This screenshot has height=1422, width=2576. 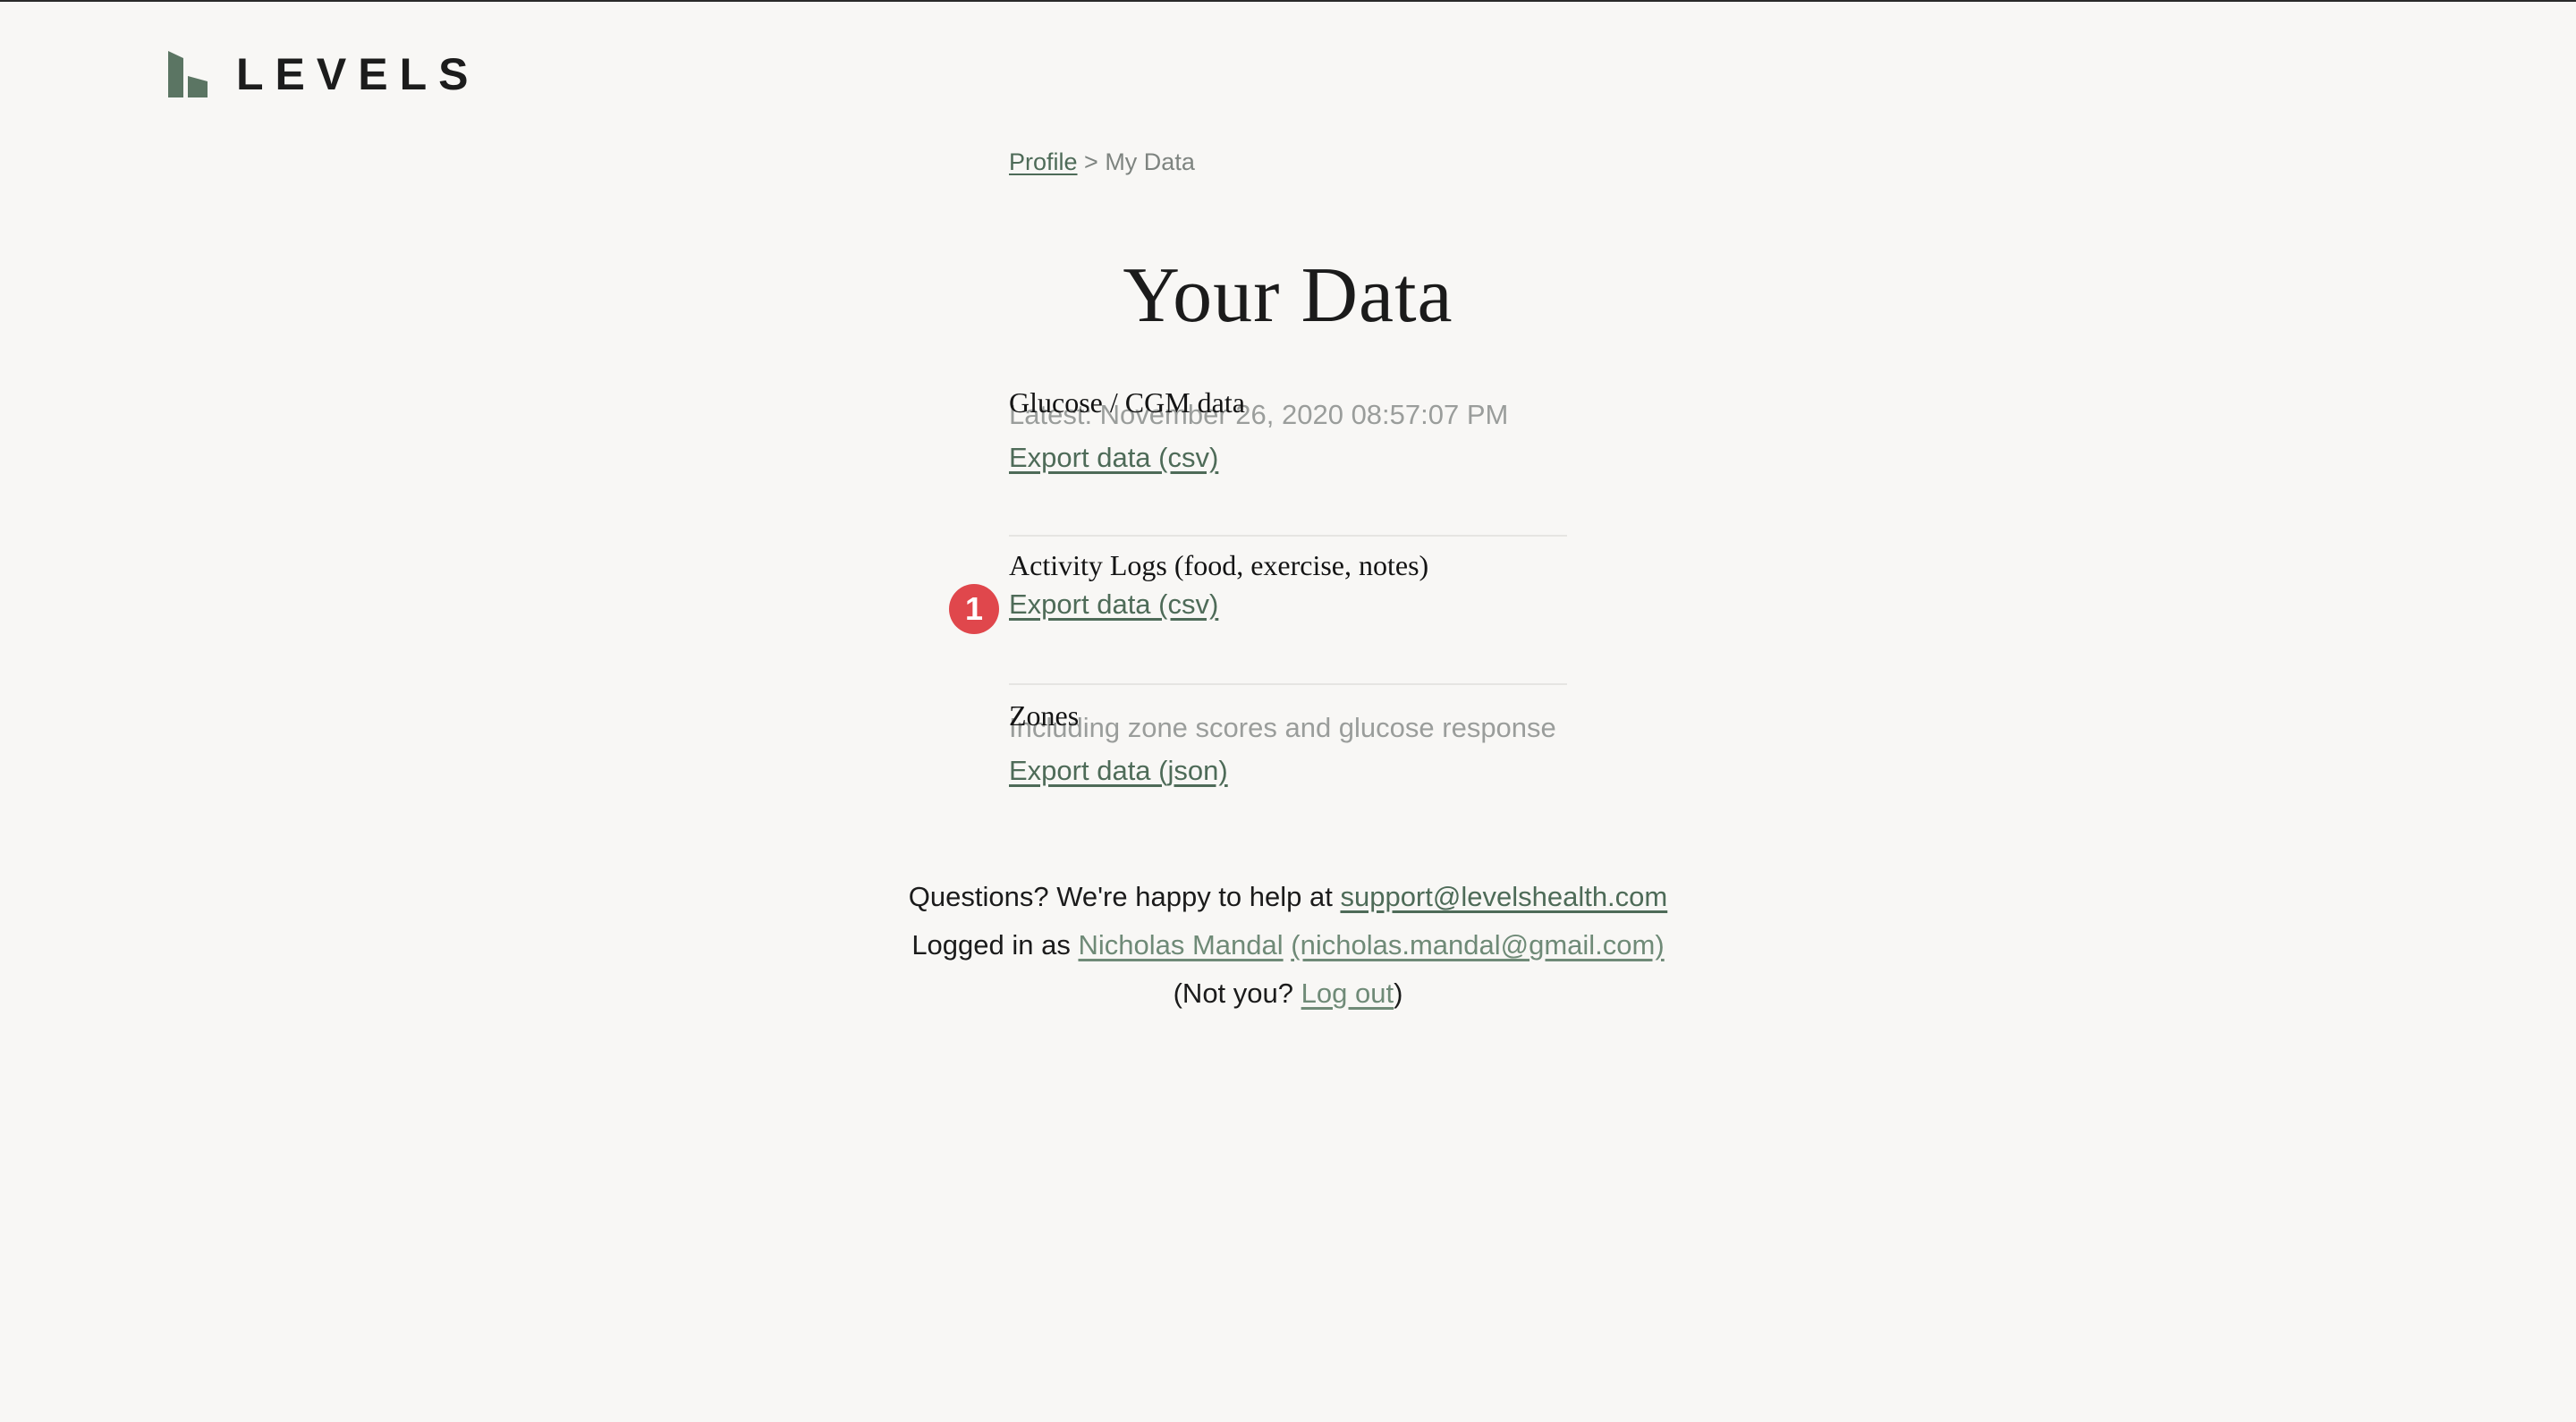 I want to click on step-marker-badge: 1, so click(x=974, y=609).